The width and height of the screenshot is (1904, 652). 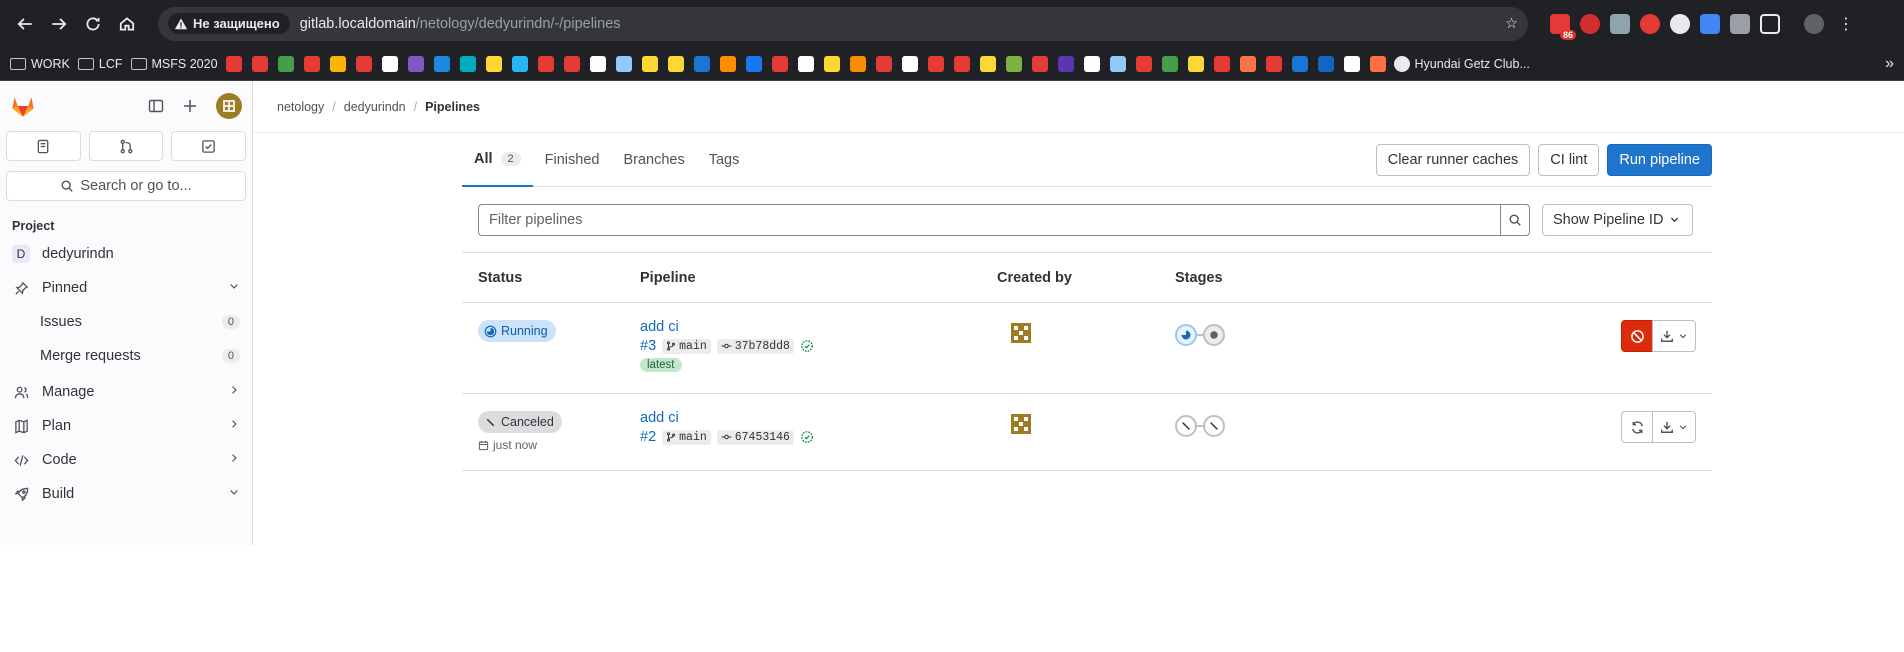 I want to click on bookmark-folder-work: WORK, so click(x=40, y=64).